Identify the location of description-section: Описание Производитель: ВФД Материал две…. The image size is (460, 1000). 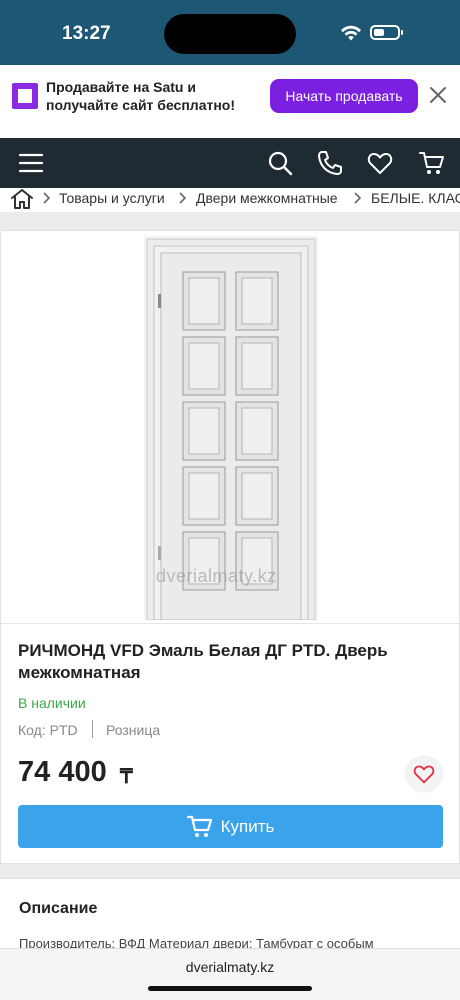
(230, 913).